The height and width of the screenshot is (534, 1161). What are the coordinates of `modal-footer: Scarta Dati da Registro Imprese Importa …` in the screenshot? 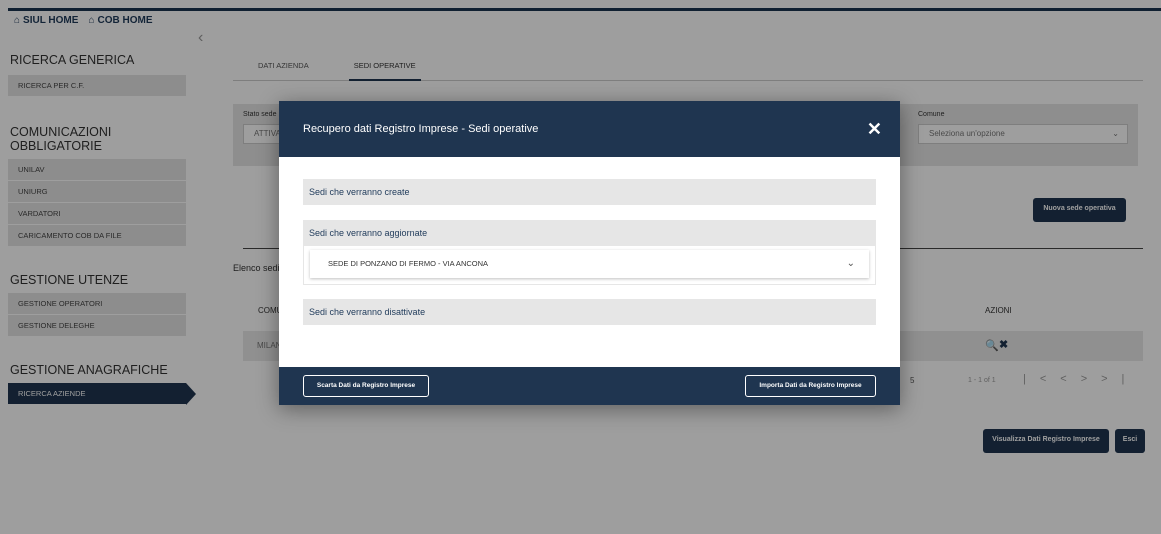 It's located at (589, 386).